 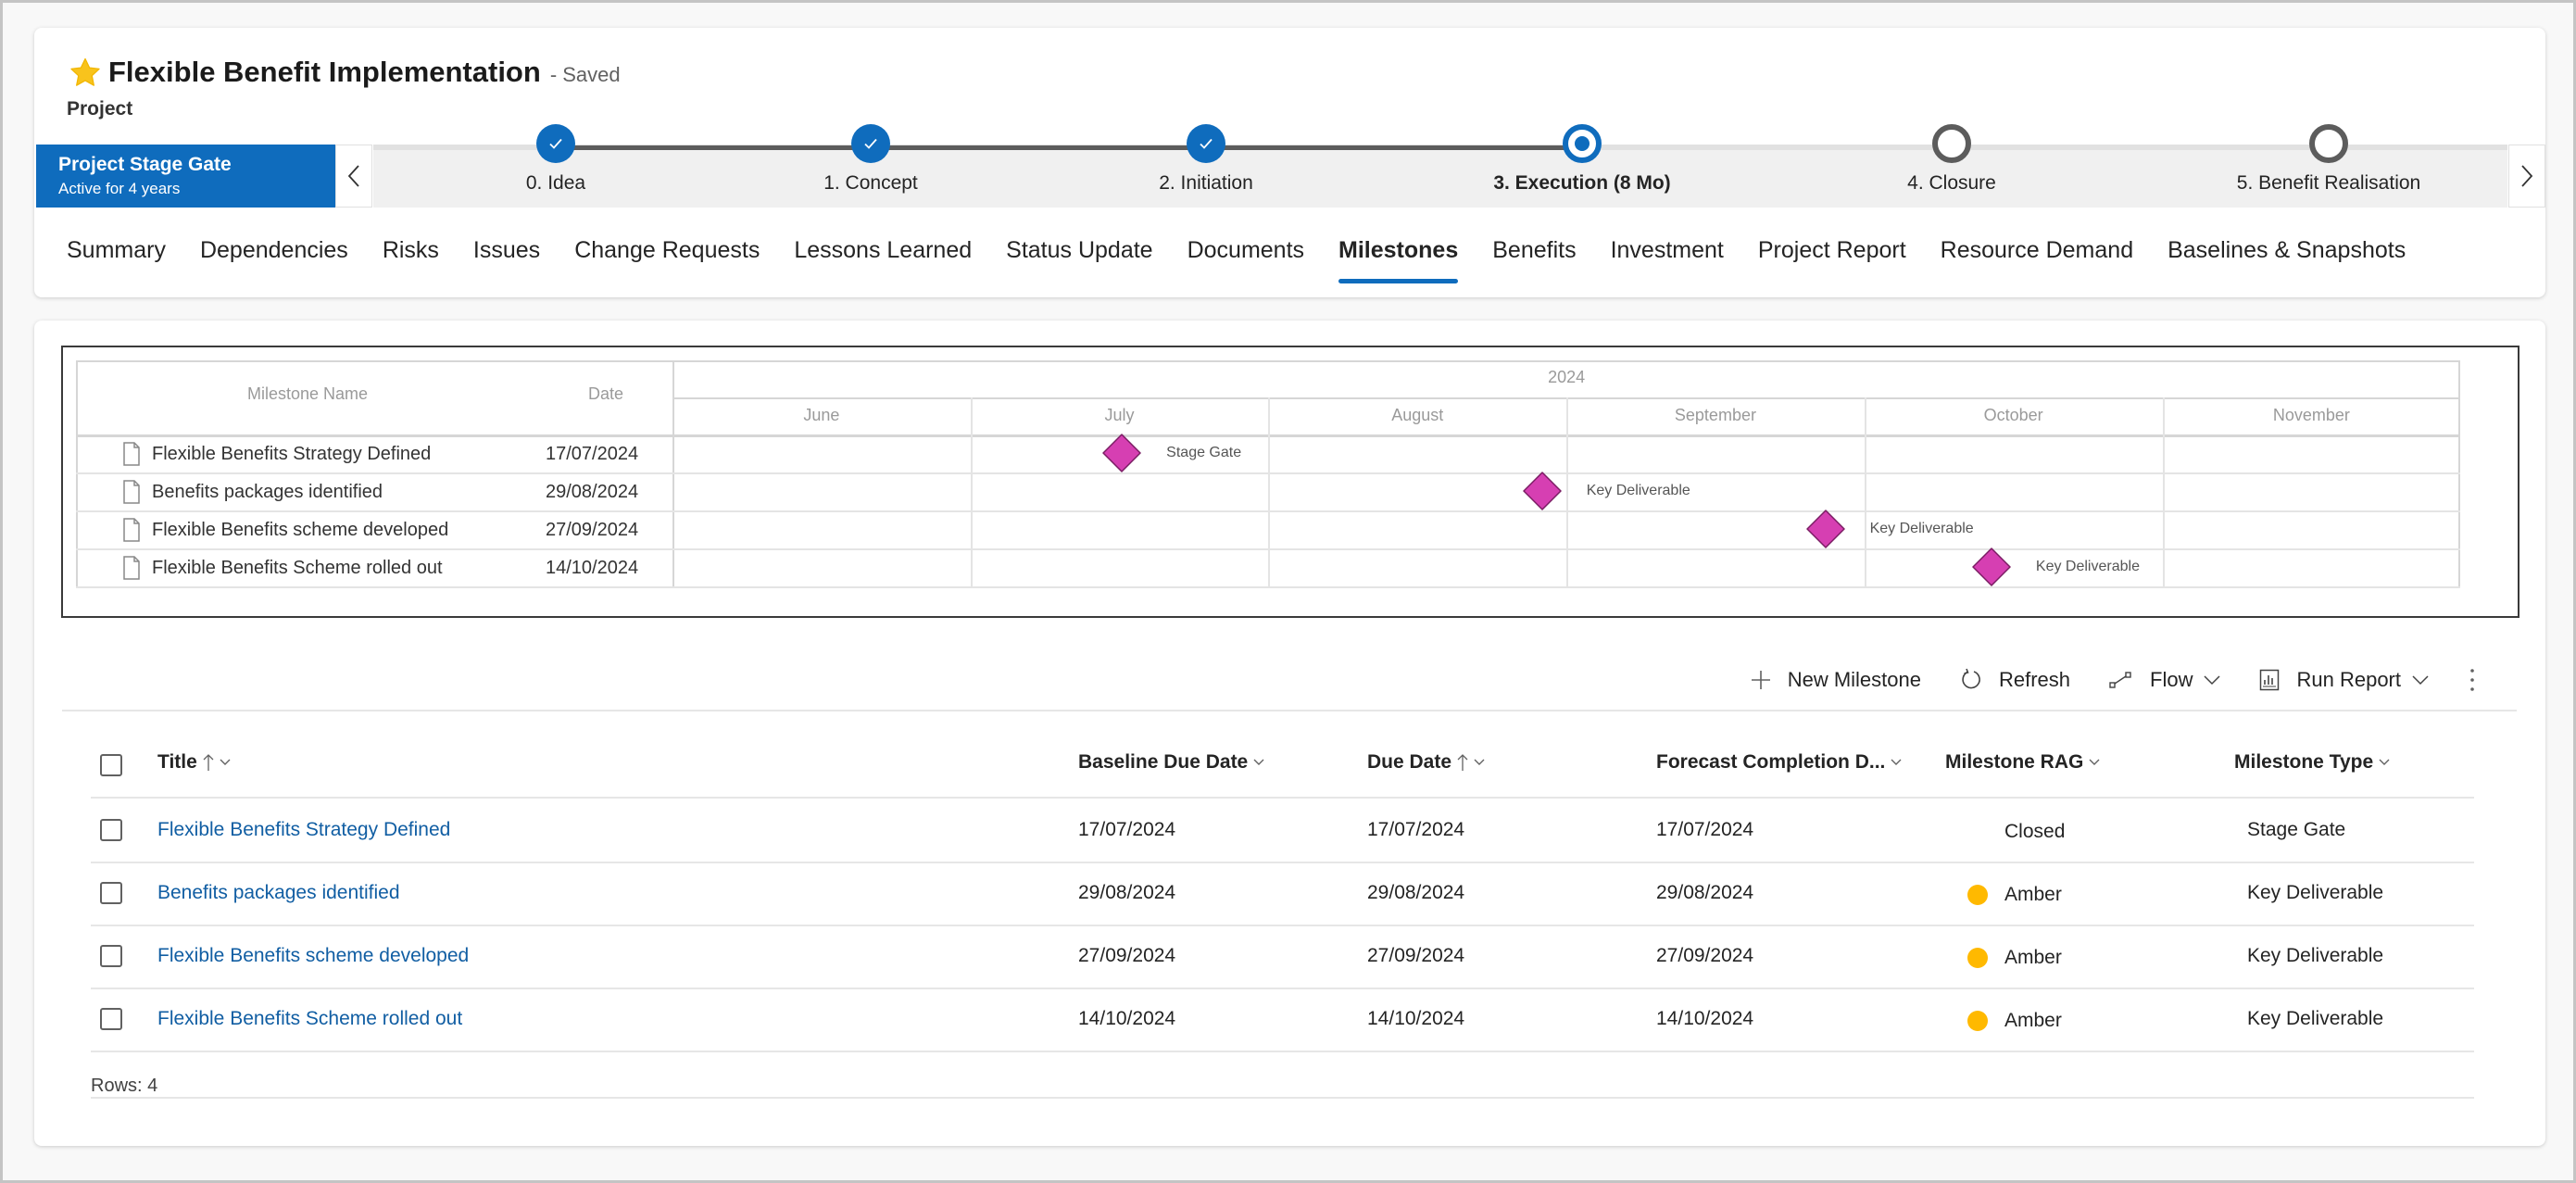 I want to click on stage-prev-button, so click(x=353, y=176).